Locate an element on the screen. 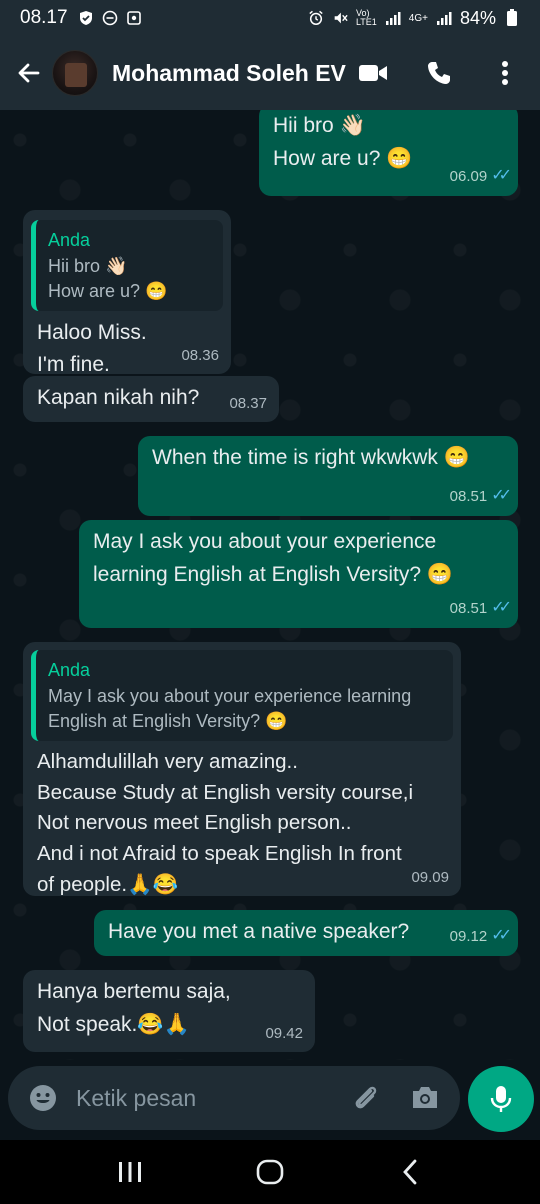 The image size is (540, 1204). message-text: Hanya bertemu saja, is located at coordinates (134, 991).